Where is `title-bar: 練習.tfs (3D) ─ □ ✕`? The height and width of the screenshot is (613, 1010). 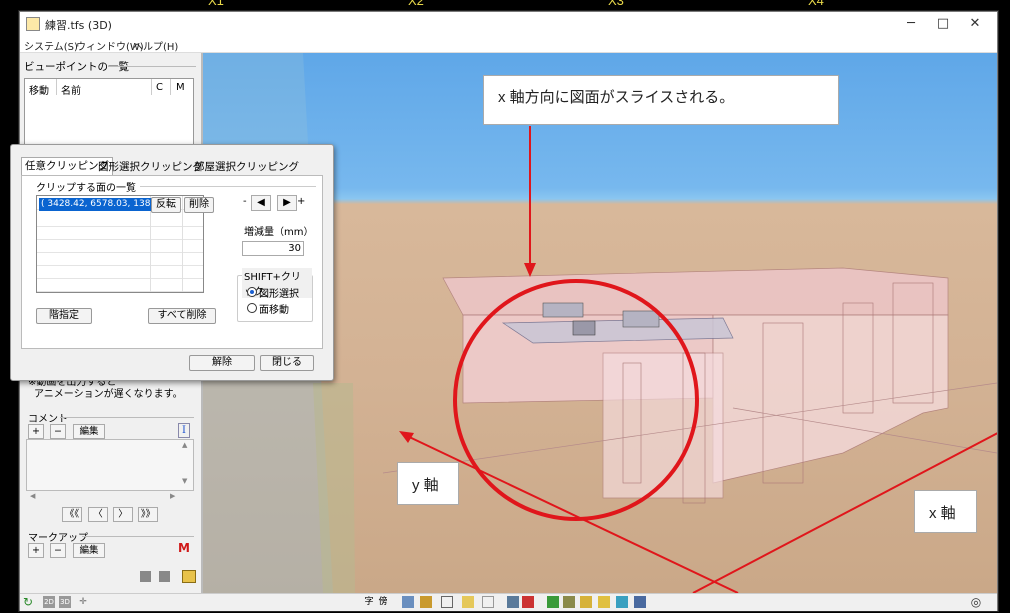 title-bar: 練習.tfs (3D) ─ □ ✕ is located at coordinates (508, 24).